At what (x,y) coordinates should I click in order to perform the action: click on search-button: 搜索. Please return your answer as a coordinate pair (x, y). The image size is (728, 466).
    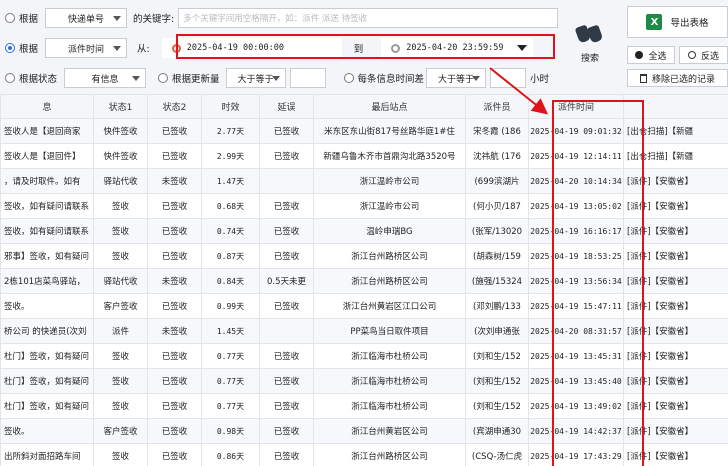
    Looking at the image, I should click on (590, 43).